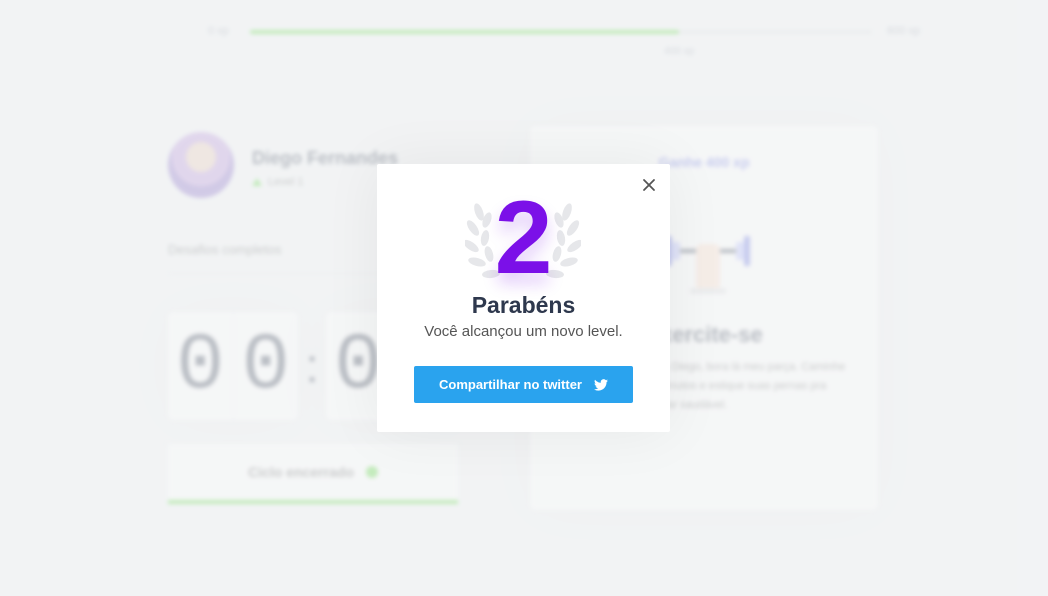 The width and height of the screenshot is (1048, 596). I want to click on new-level-number: 2, so click(523, 238).